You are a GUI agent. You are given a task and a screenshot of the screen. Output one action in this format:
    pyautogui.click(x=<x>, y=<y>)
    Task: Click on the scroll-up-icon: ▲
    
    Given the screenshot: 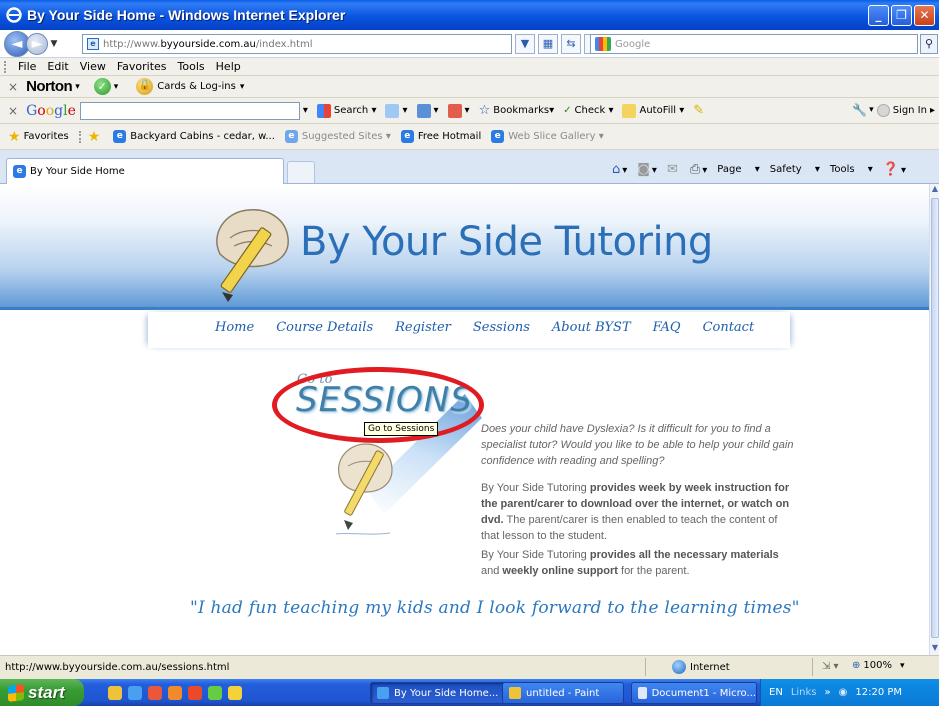 What is the action you would take?
    pyautogui.click(x=934, y=190)
    